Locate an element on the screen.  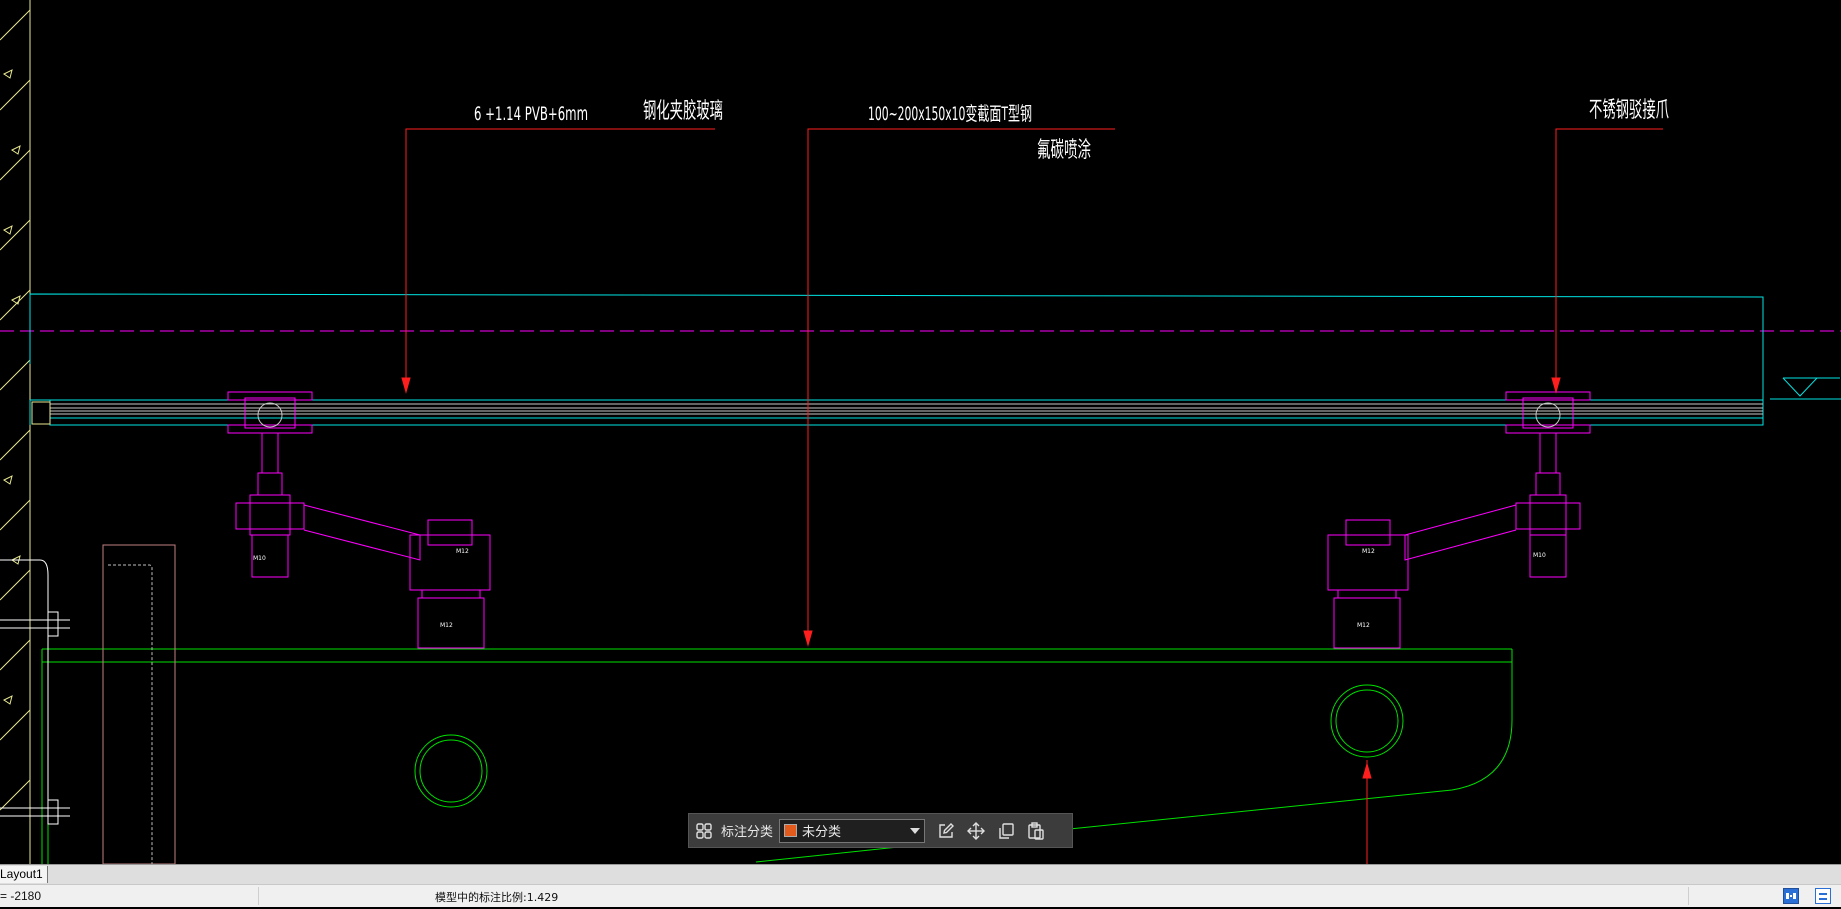
chevron-down-icon is located at coordinates (915, 830).